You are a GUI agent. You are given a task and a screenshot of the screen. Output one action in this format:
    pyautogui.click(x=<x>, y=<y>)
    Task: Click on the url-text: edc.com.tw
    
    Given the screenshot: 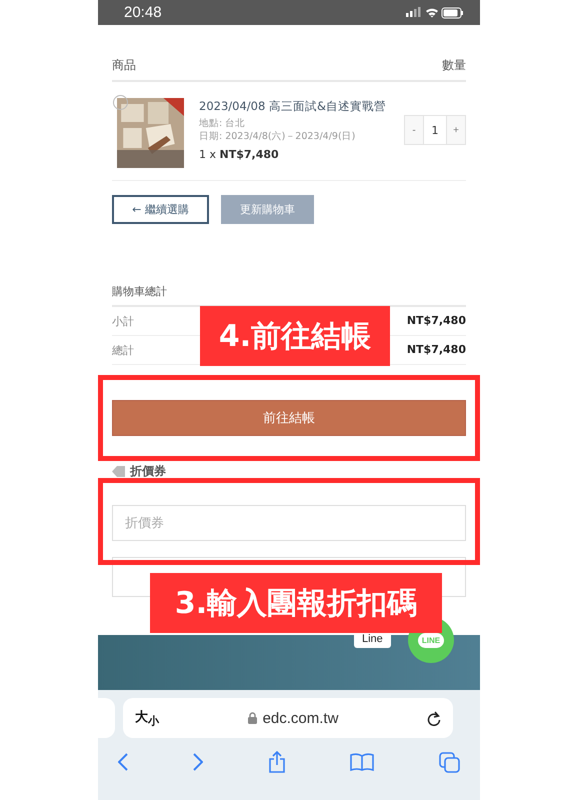 What is the action you would take?
    pyautogui.click(x=300, y=718)
    